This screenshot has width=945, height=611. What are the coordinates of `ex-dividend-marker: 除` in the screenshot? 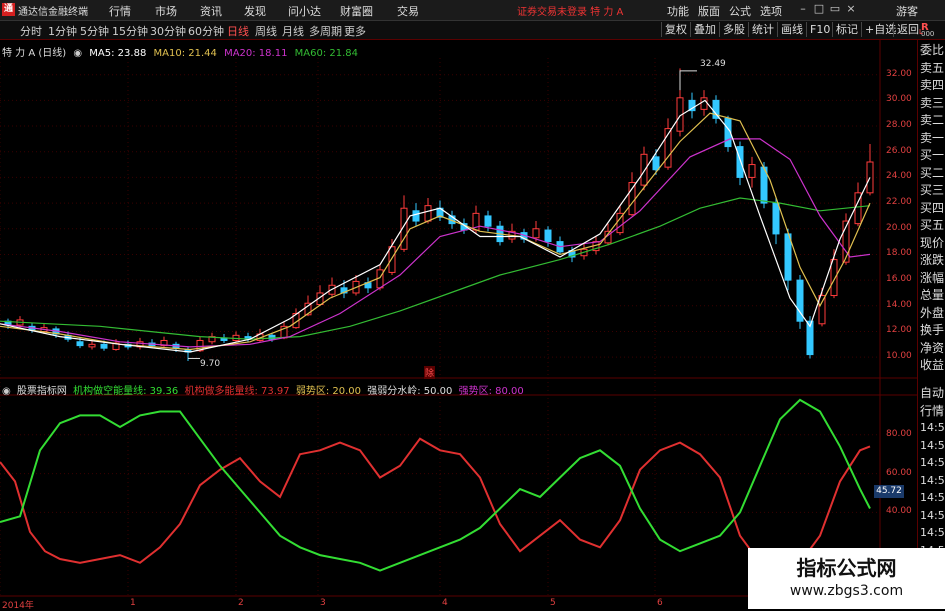 It's located at (430, 372).